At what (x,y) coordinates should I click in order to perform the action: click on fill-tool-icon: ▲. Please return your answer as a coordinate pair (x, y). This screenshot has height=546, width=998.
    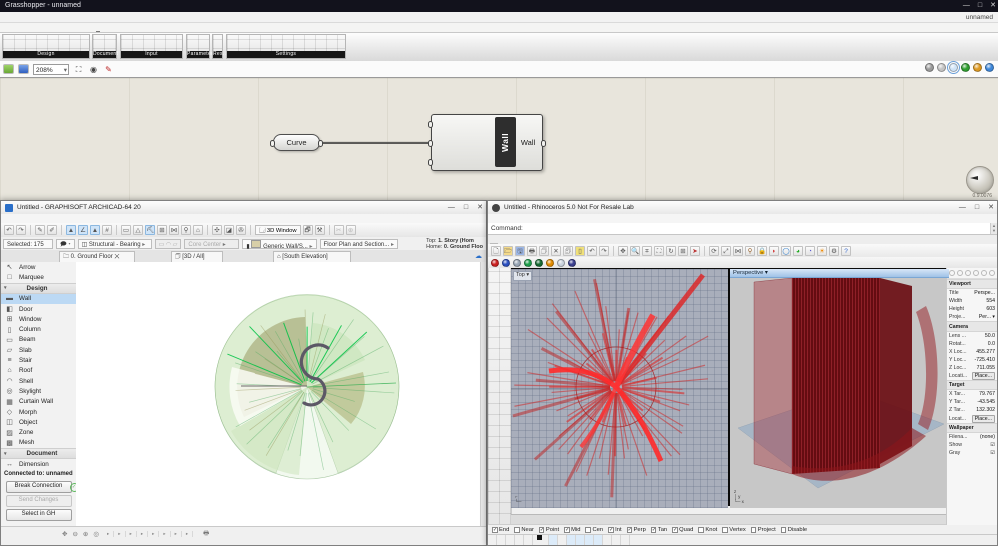
    Looking at the image, I should click on (95, 230).